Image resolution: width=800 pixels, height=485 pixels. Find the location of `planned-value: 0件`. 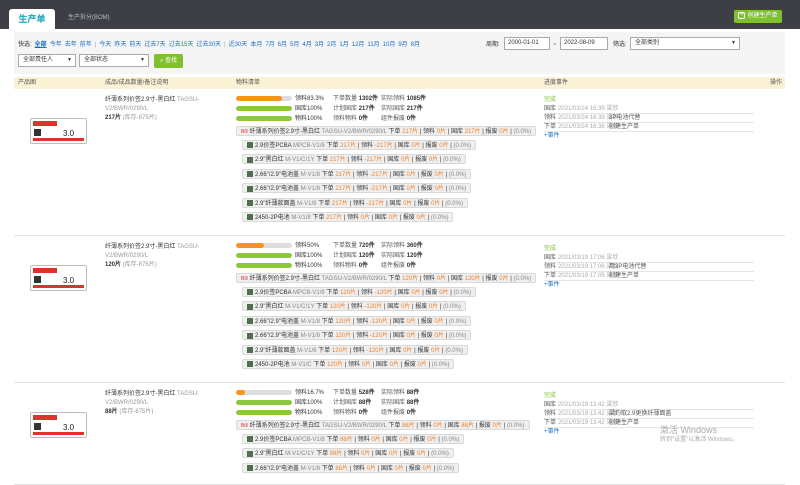

planned-value: 0件 is located at coordinates (363, 413).